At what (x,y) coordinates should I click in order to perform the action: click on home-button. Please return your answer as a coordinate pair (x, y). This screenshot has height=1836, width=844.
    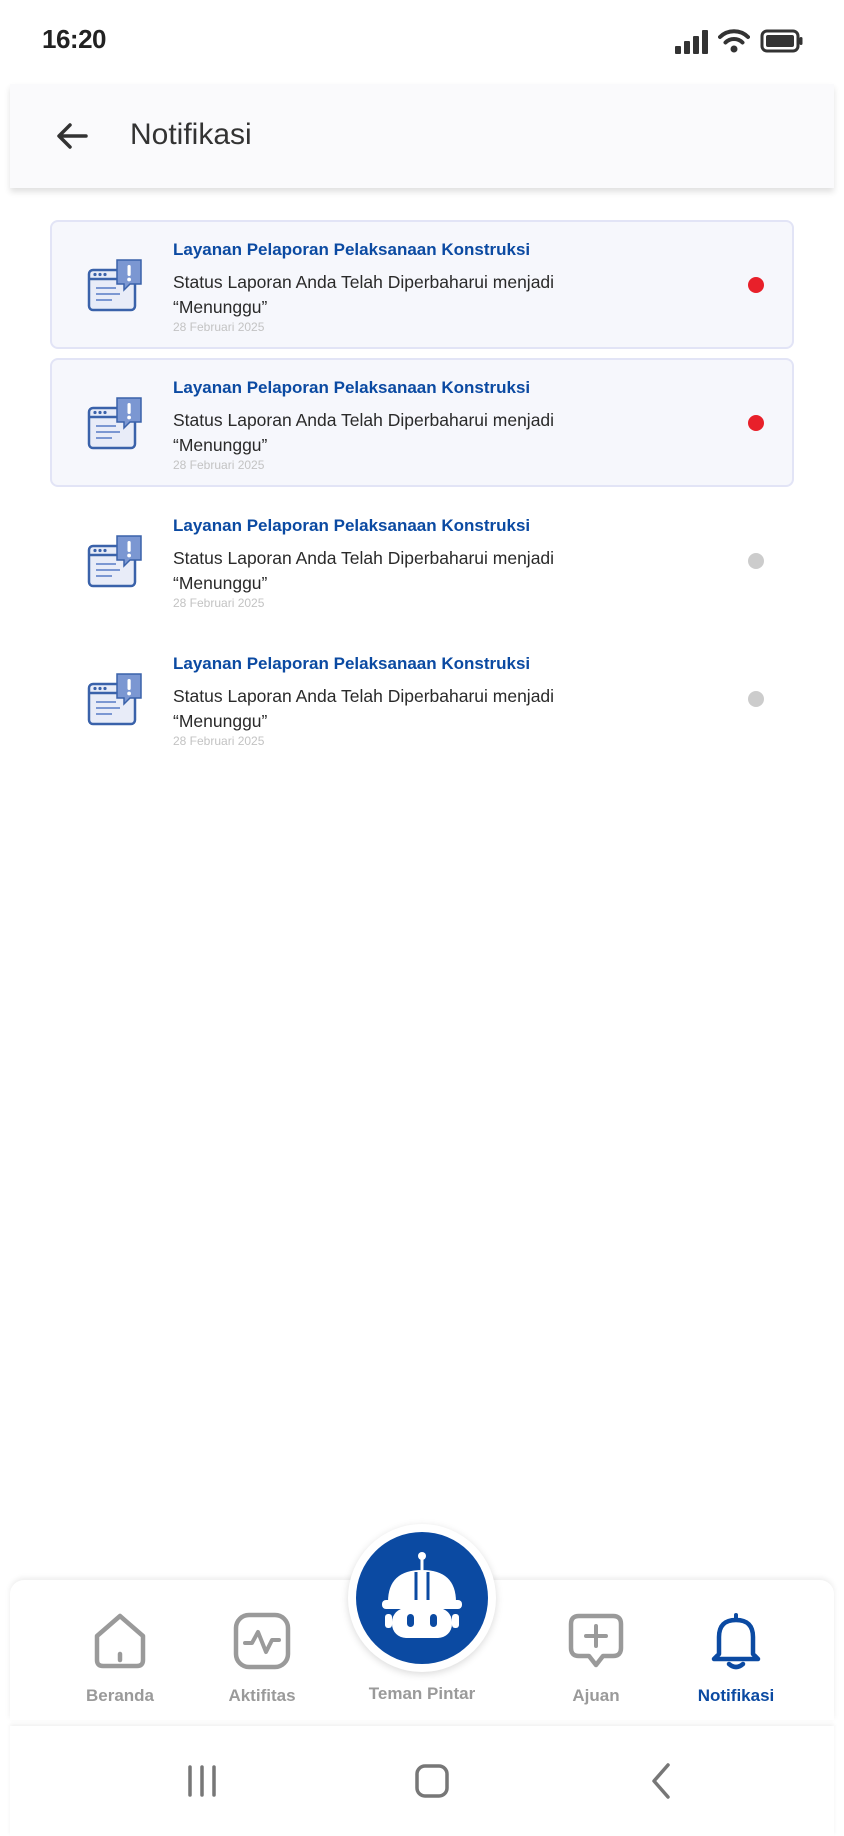
    Looking at the image, I should click on (432, 1781).